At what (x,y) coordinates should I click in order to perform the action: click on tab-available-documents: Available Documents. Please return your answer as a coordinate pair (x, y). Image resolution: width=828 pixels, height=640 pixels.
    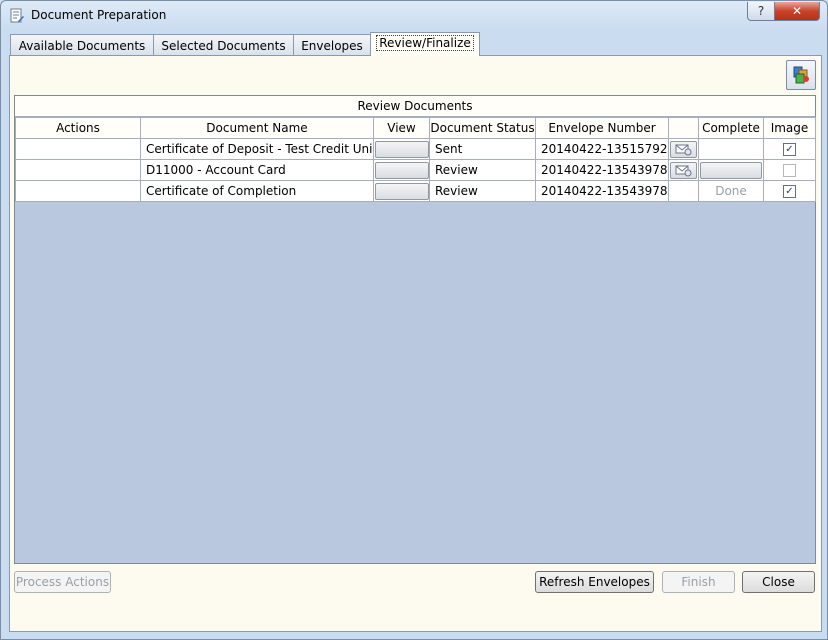
    Looking at the image, I should click on (82, 44).